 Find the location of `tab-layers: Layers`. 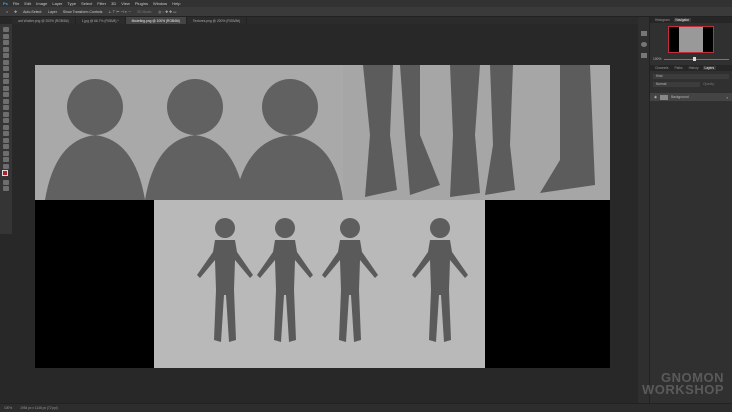

tab-layers: Layers is located at coordinates (709, 68).